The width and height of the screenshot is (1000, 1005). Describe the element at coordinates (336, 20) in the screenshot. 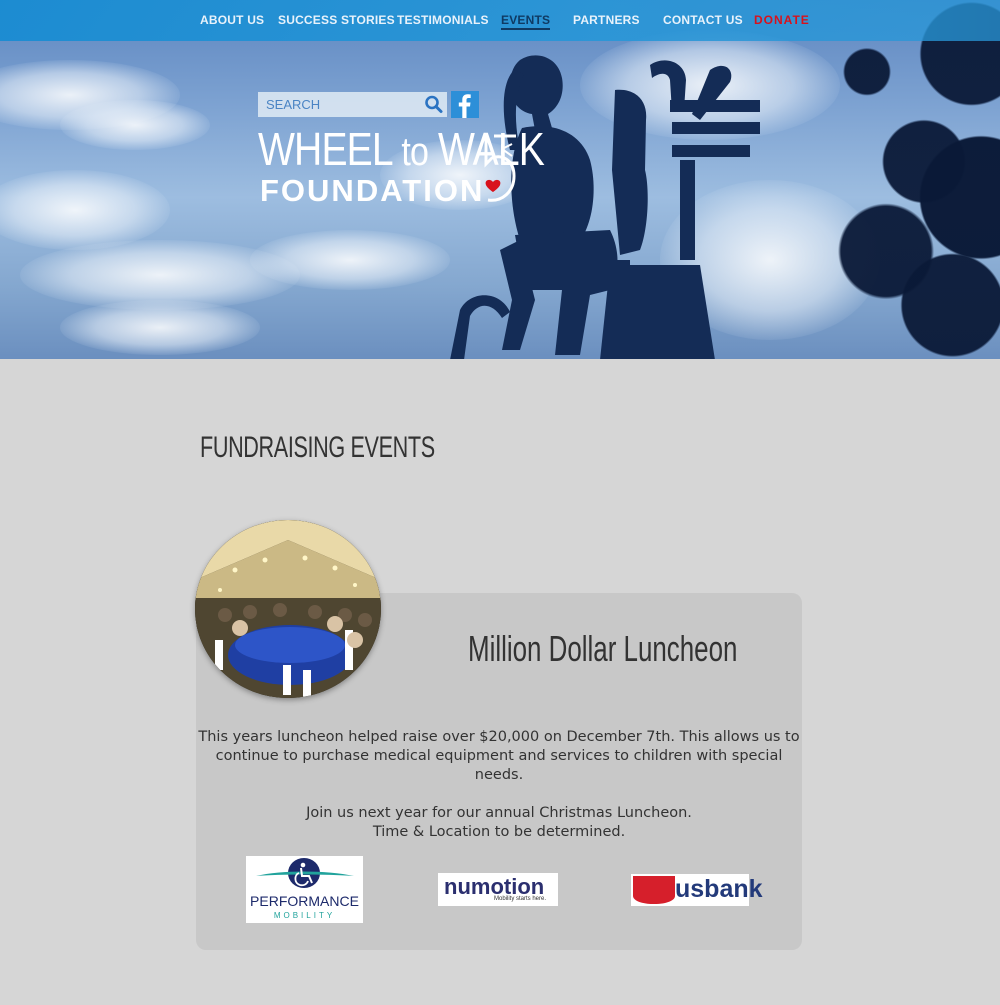

I see `nav-success-stories: SUCCESS STORIES` at that location.